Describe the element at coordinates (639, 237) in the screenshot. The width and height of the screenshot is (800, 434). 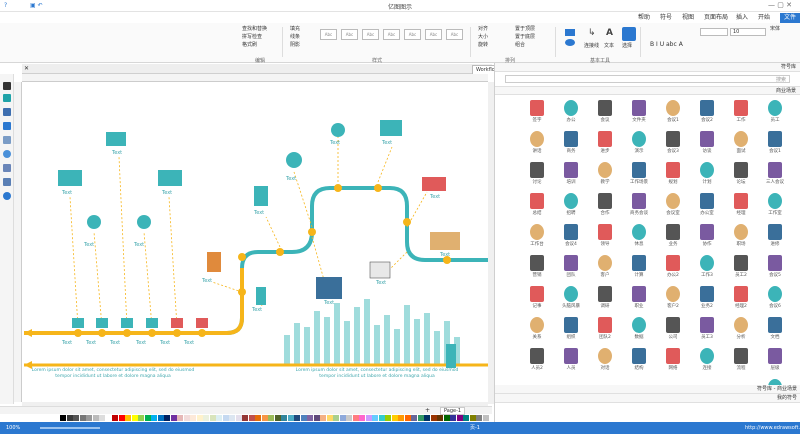
I see `symbol-item: 休息` at that location.